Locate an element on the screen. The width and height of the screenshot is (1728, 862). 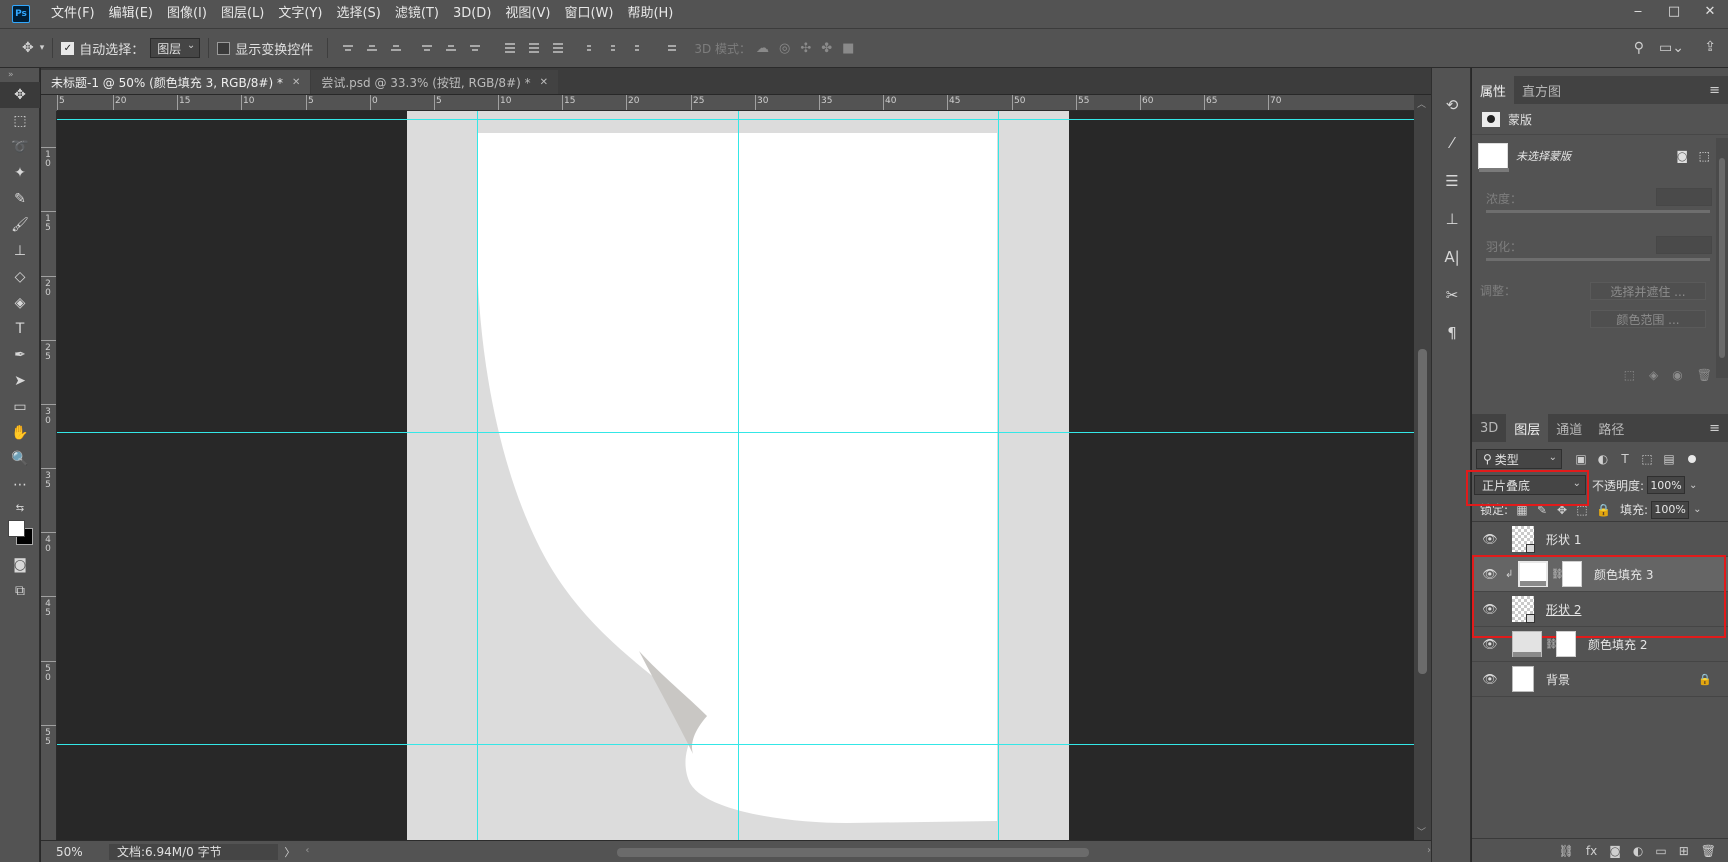
clone-source-icon: ⊥ is located at coordinates (1452, 219).